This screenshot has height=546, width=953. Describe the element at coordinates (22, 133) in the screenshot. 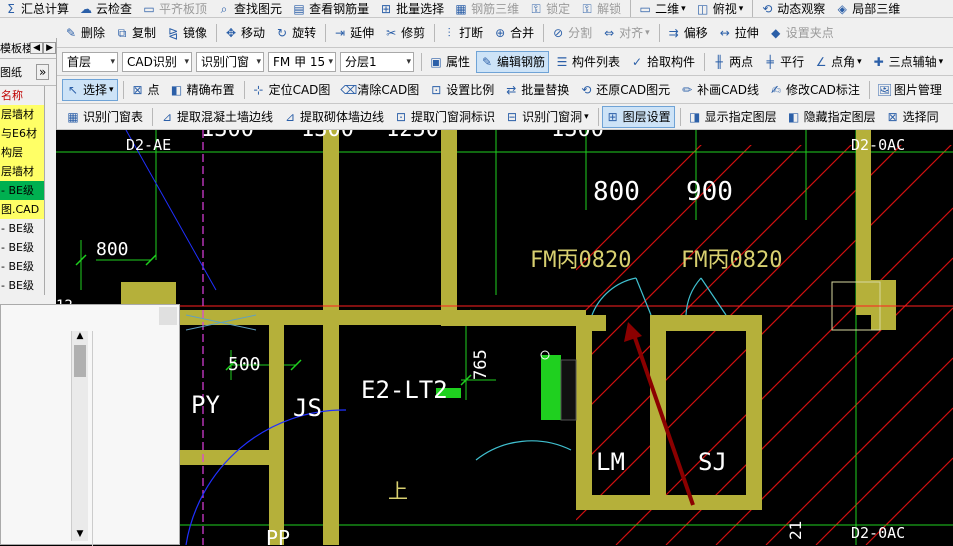

I see `layer-list-item: 与E6材` at that location.